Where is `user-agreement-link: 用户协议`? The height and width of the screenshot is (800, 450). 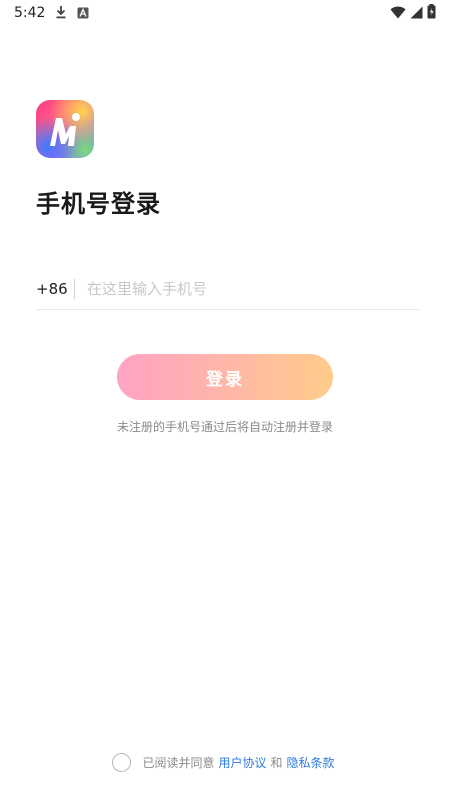 user-agreement-link: 用户协议 is located at coordinates (242, 762).